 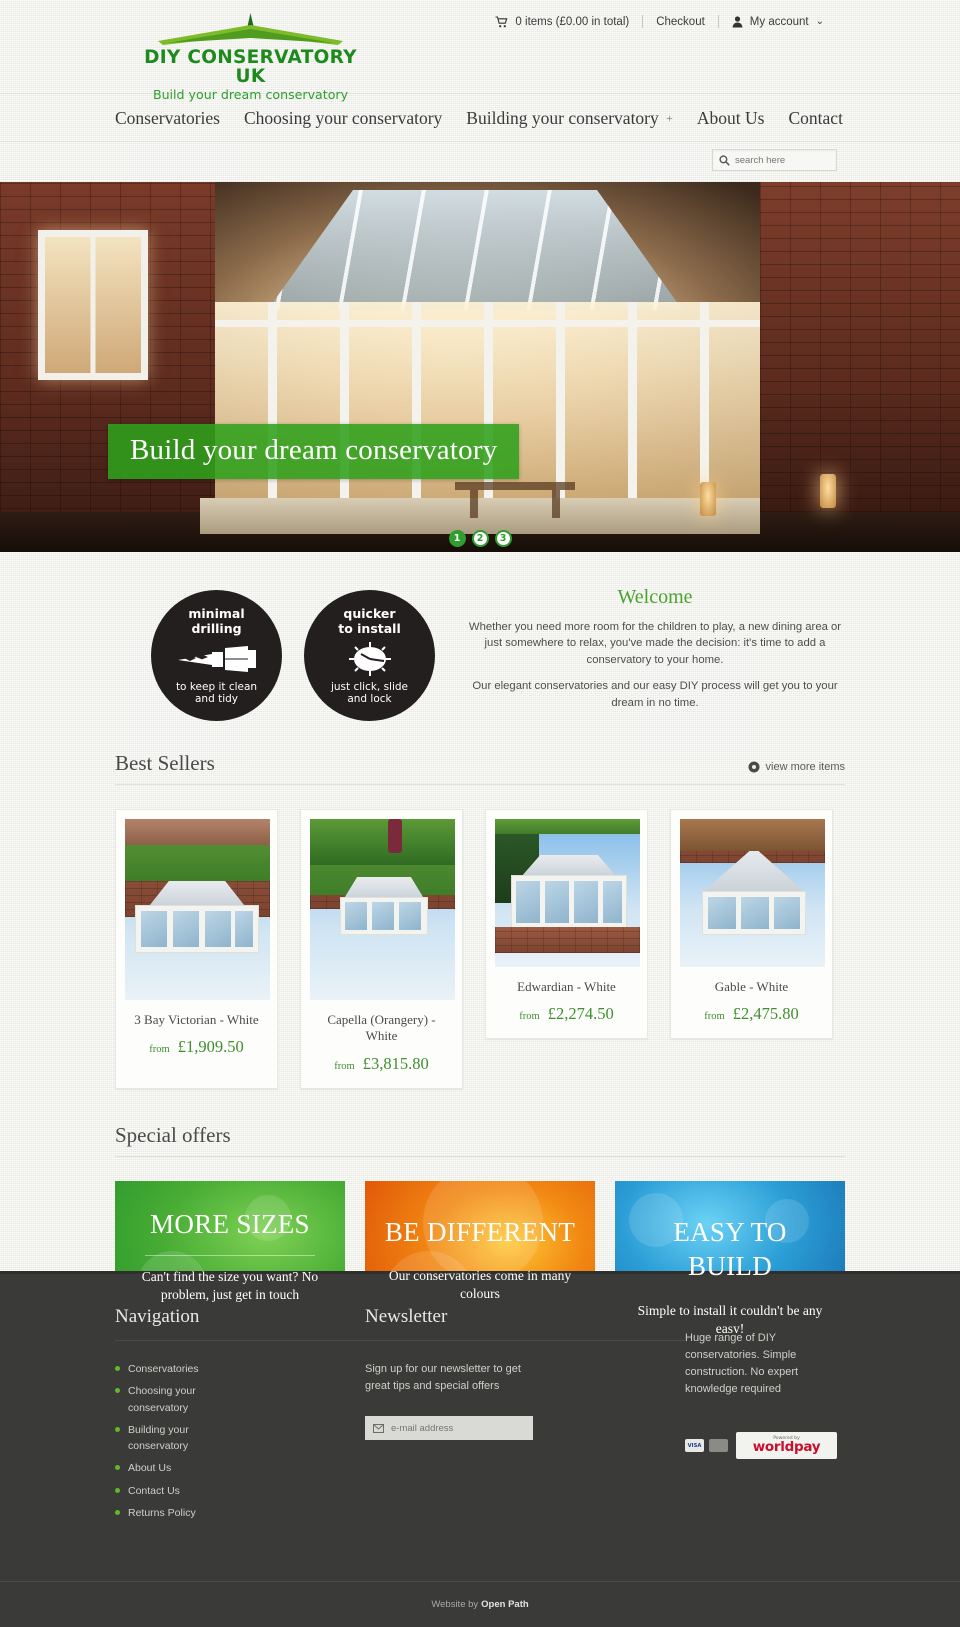 I want to click on expand-plus-icon: +, so click(x=669, y=118).